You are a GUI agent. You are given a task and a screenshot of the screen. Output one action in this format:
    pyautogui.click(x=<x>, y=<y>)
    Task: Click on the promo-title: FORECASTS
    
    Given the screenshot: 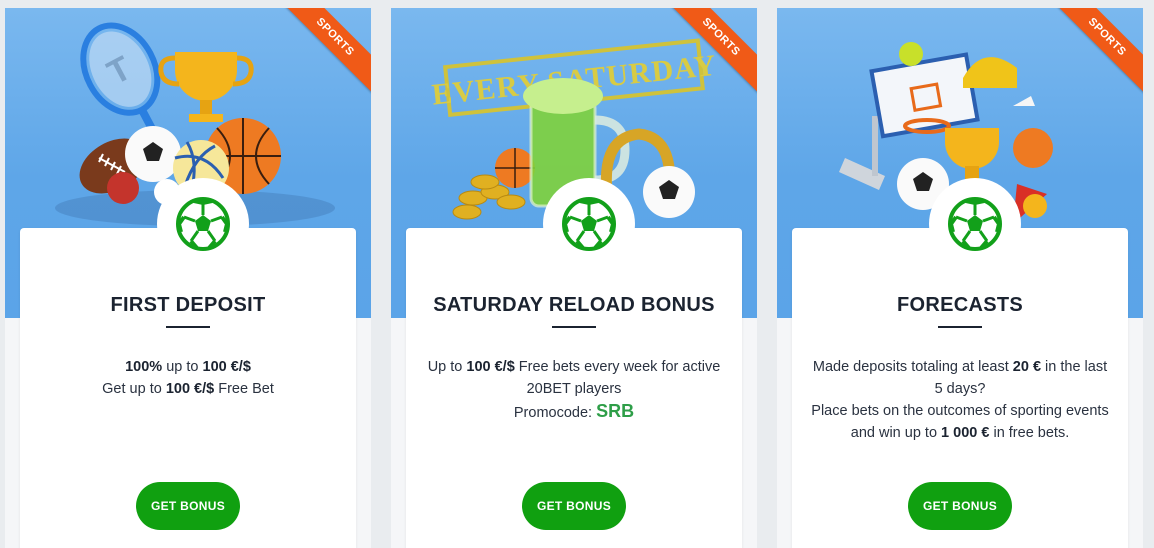 What is the action you would take?
    pyautogui.click(x=960, y=305)
    